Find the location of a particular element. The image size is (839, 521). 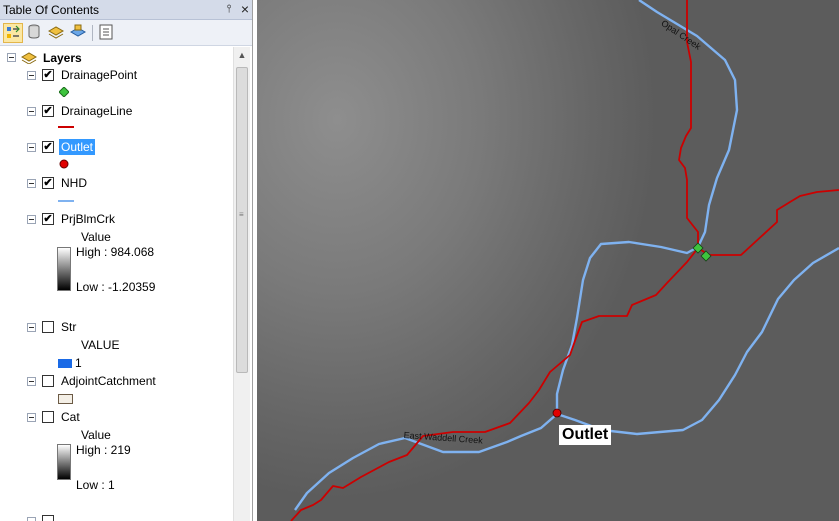

scroll-thumb: ≡ is located at coordinates (242, 220).